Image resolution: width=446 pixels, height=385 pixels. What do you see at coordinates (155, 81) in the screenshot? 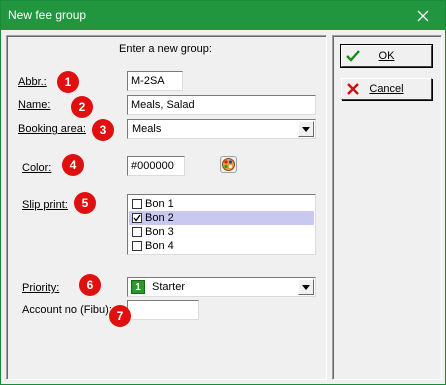
I see `abbr-input: M-2SA` at bounding box center [155, 81].